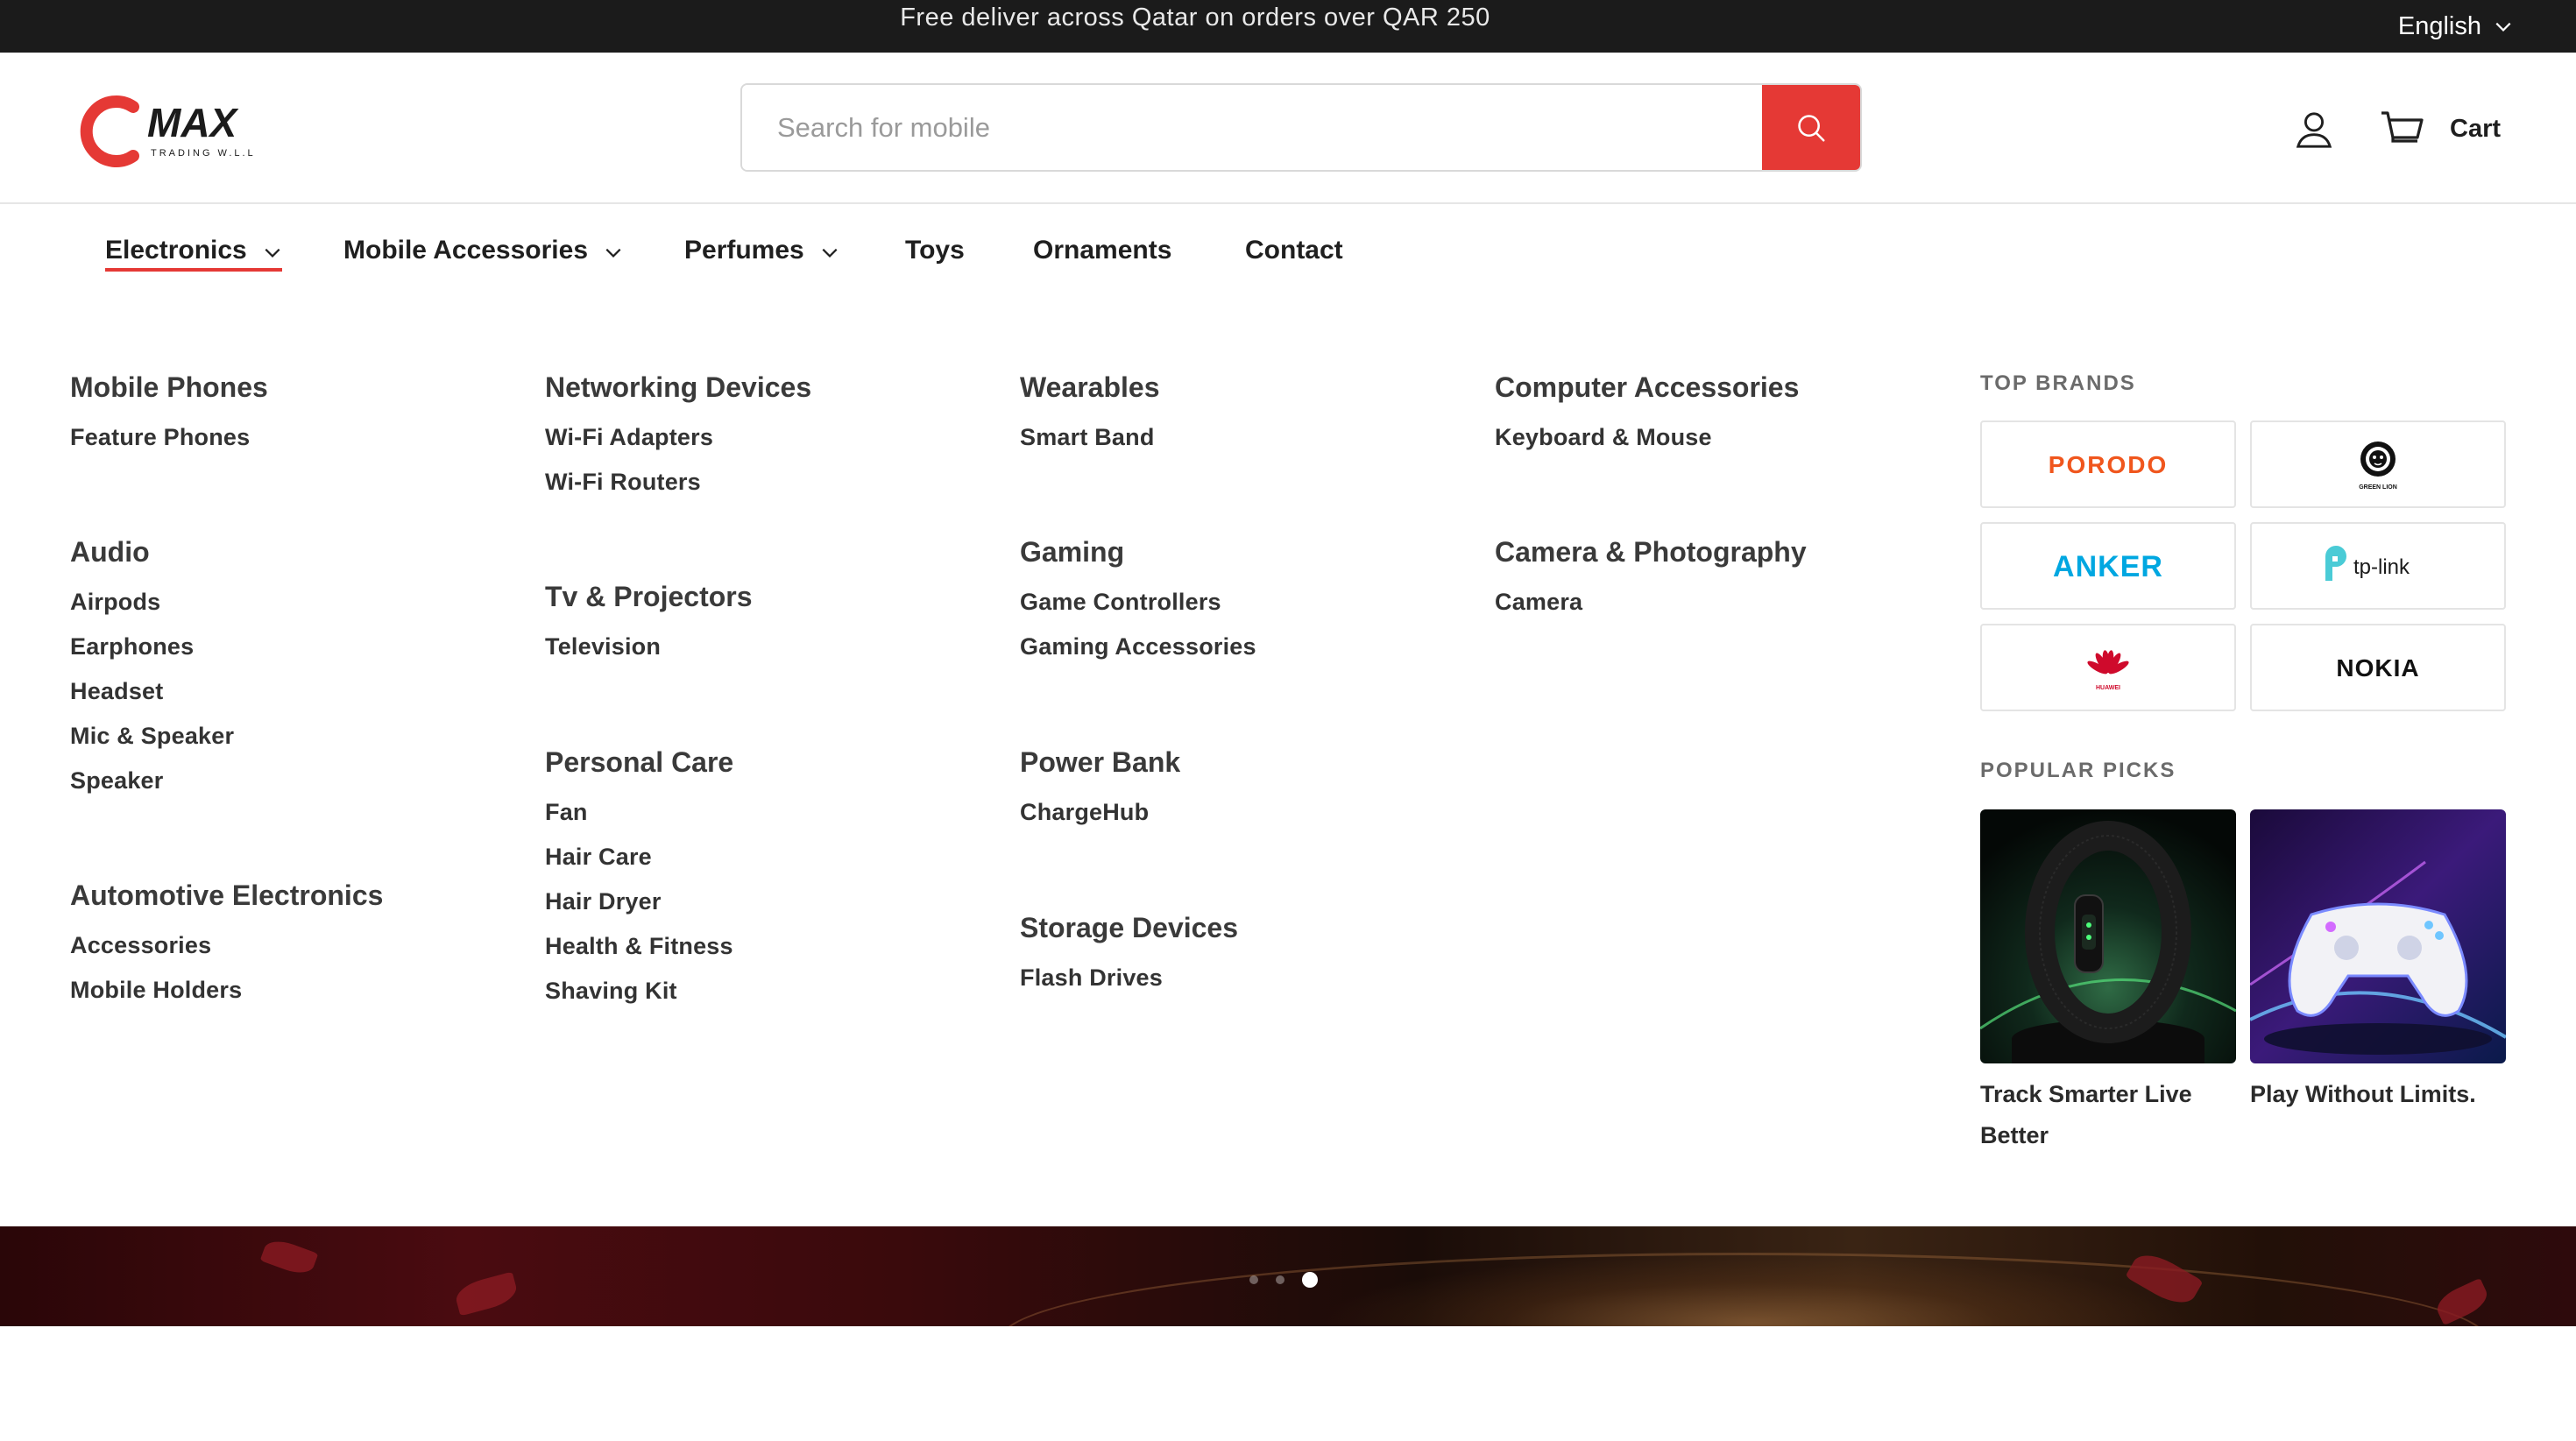  I want to click on brand-name: PORODO, so click(2108, 464).